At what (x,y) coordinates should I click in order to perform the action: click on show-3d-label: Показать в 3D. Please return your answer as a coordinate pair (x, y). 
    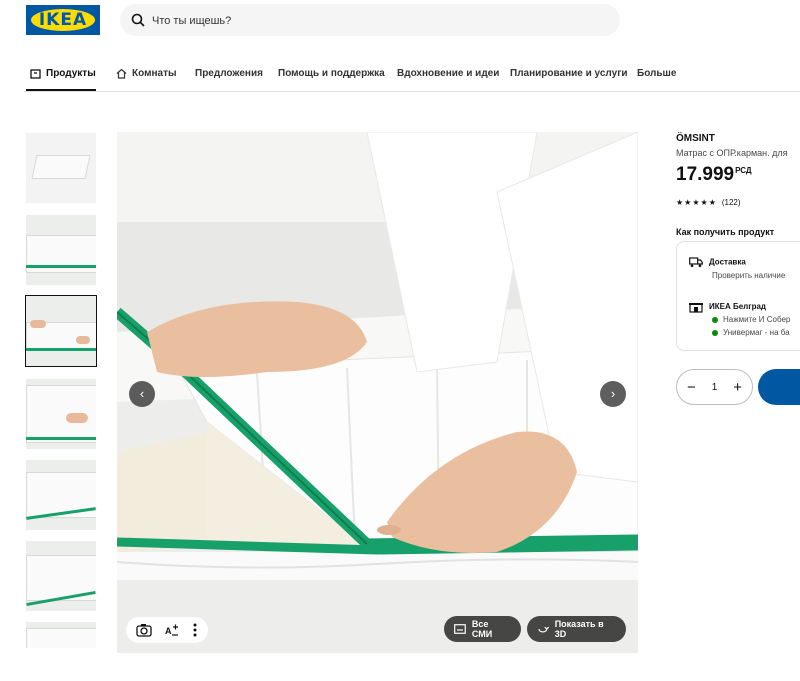
    Looking at the image, I should click on (579, 629).